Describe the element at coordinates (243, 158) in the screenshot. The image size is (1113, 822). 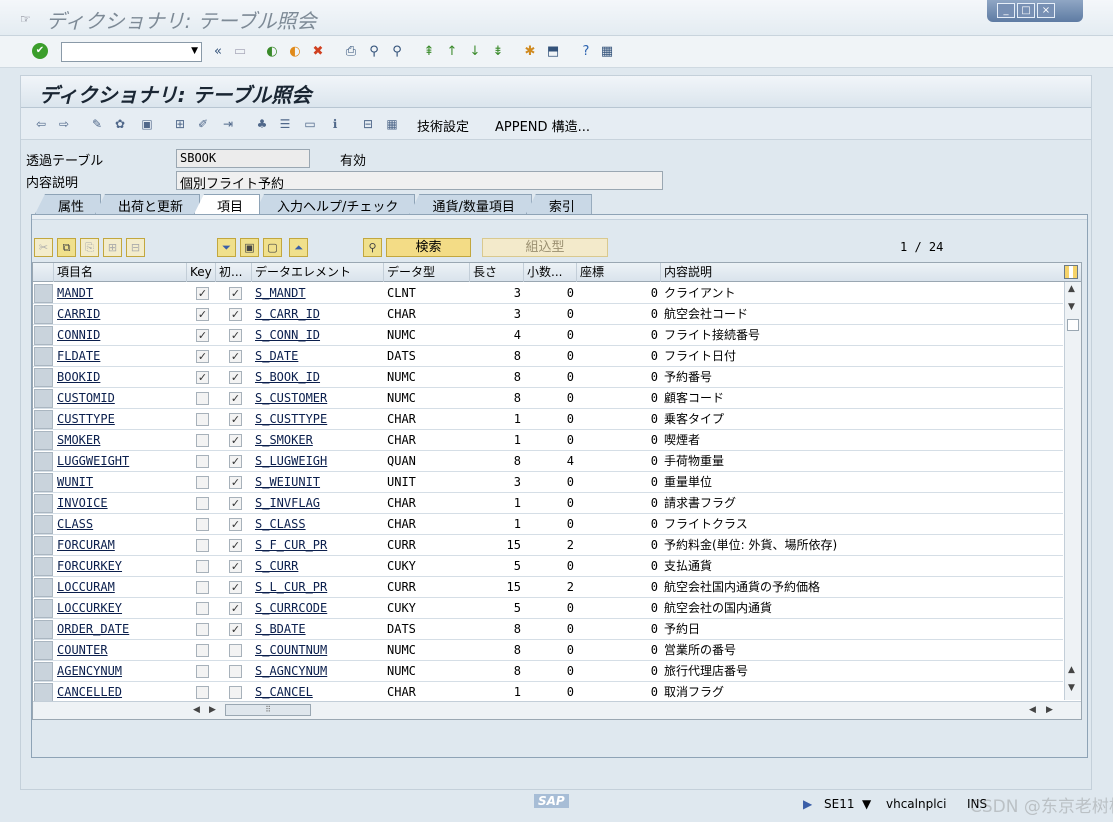
I see `table-name-field: SBOOK` at that location.